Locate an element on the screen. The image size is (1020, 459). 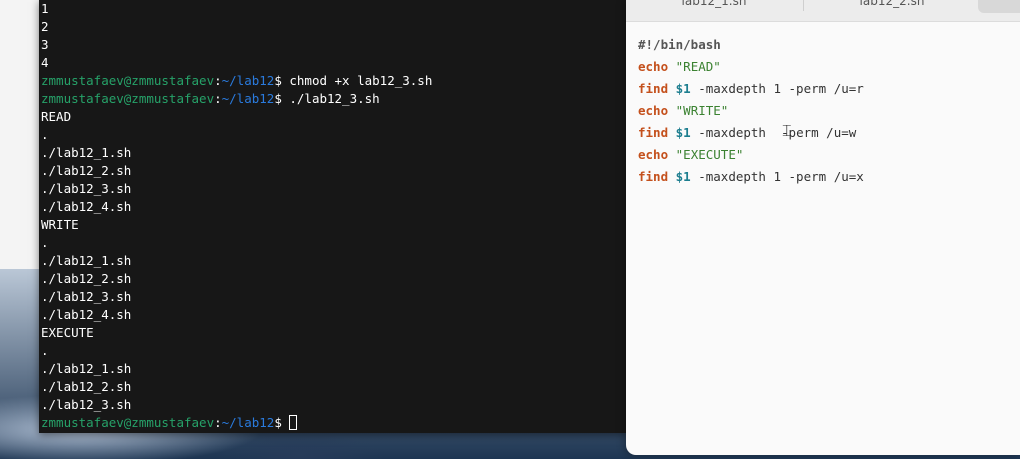
code-line: find $1 -maxdepth 1 -perm /u=r is located at coordinates (751, 89).